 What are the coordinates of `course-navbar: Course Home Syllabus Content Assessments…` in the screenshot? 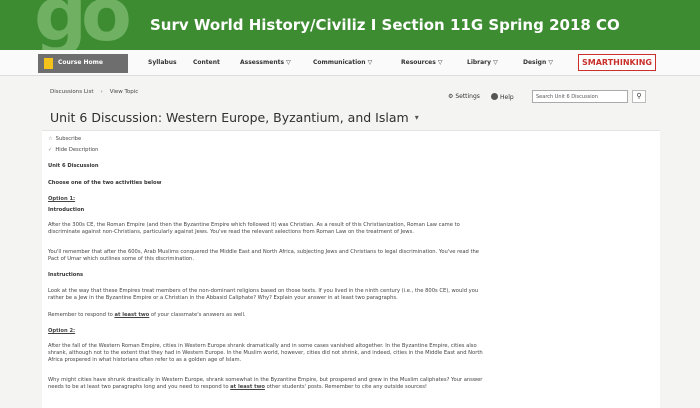 It's located at (350, 63).